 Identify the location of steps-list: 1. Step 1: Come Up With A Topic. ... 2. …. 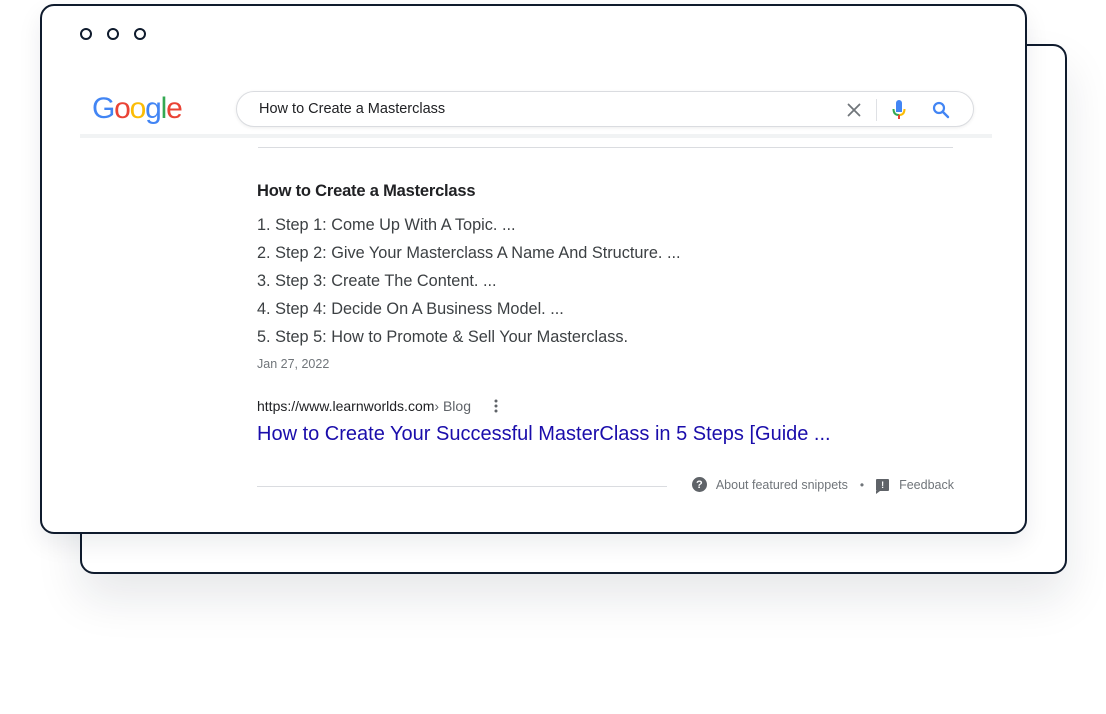
(607, 285).